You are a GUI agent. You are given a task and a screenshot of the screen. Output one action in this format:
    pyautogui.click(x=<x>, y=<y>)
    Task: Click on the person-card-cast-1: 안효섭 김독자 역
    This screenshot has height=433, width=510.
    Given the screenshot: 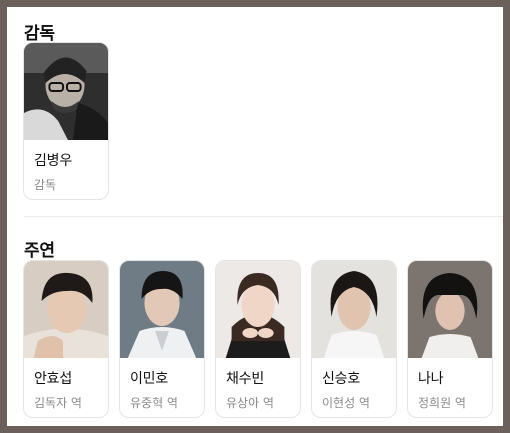 What is the action you would take?
    pyautogui.click(x=66, y=339)
    